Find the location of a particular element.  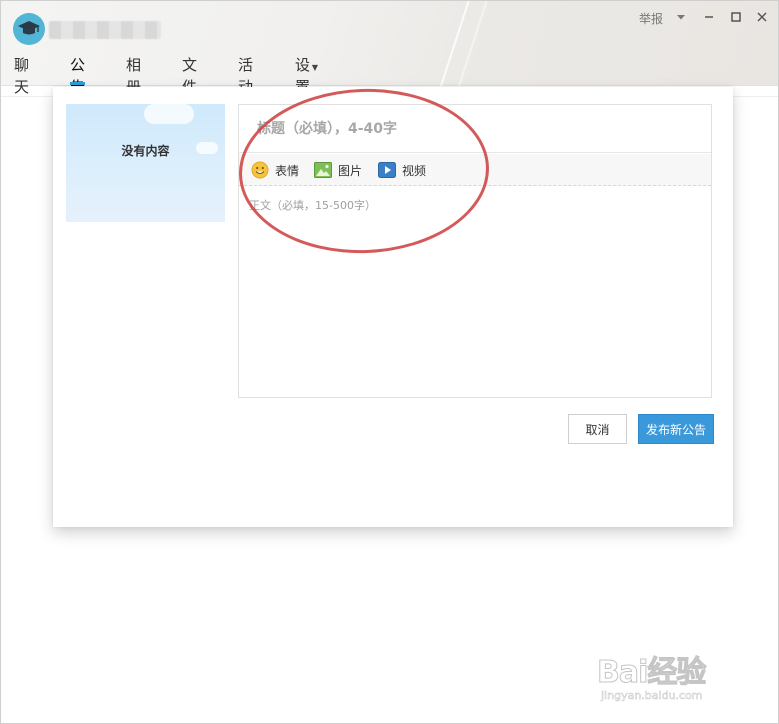

emoji-icon is located at coordinates (260, 170).